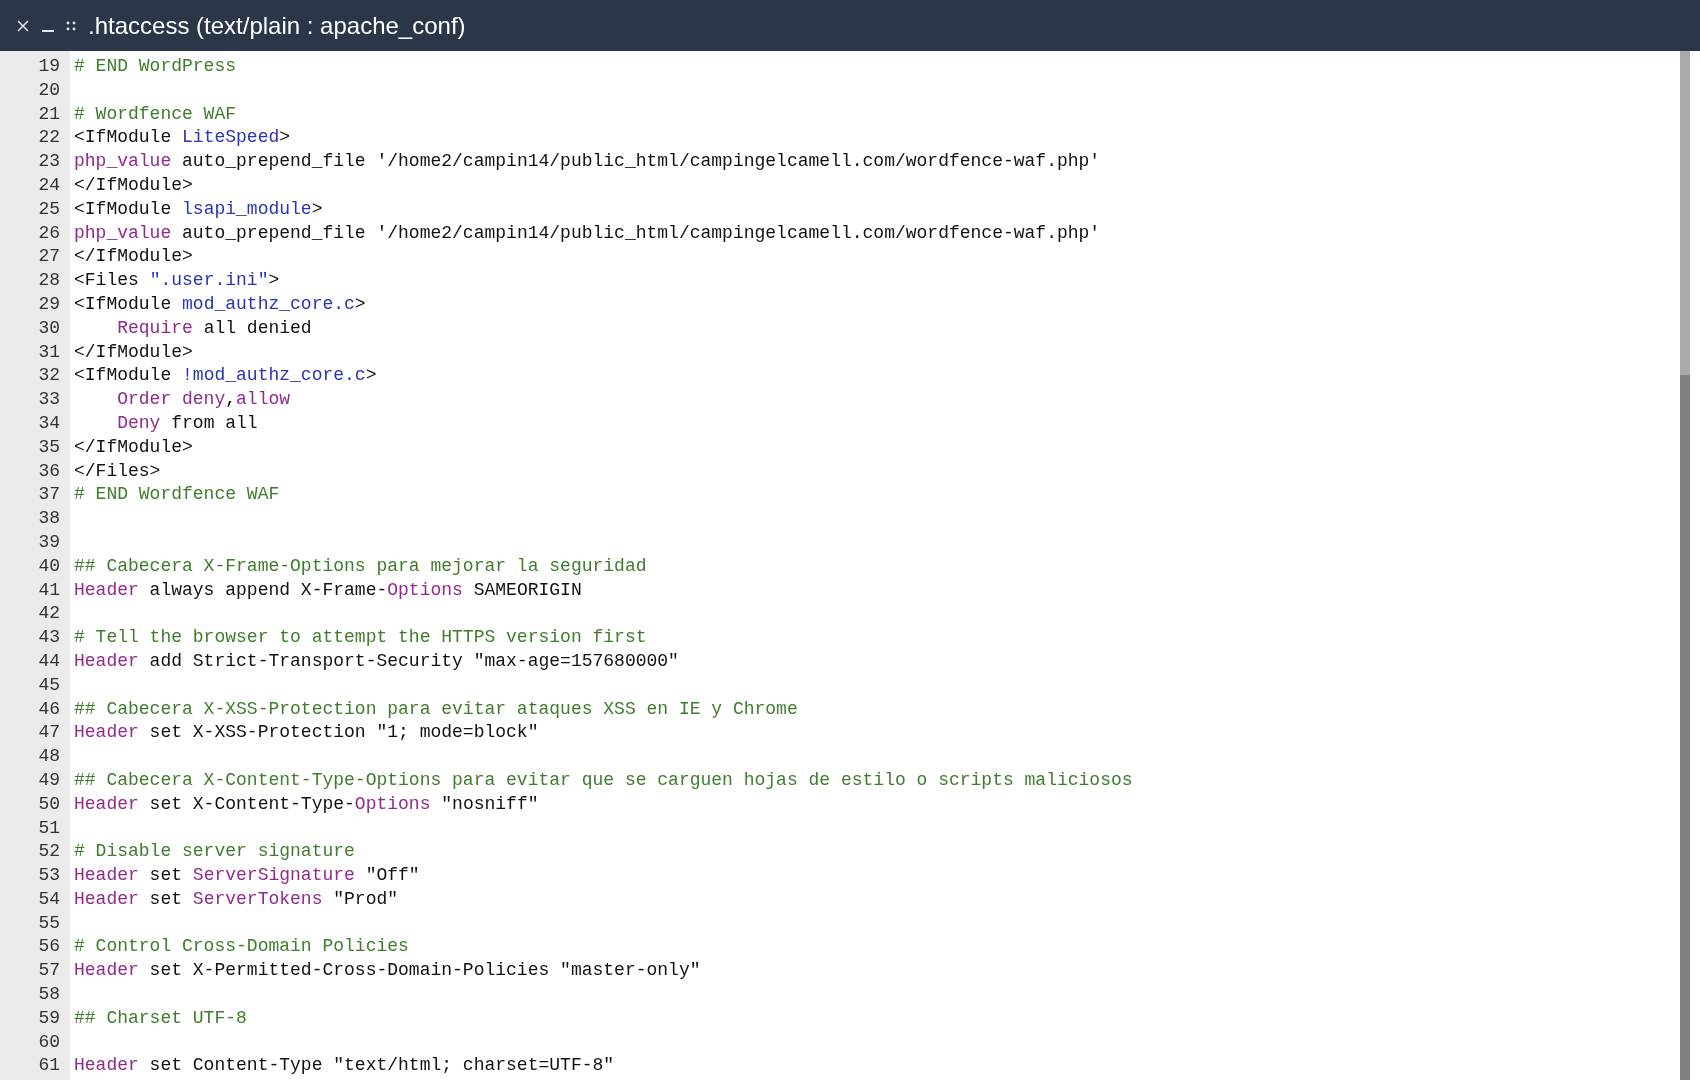 The height and width of the screenshot is (1080, 1700). What do you see at coordinates (49, 281) in the screenshot?
I see `line-number: 28` at bounding box center [49, 281].